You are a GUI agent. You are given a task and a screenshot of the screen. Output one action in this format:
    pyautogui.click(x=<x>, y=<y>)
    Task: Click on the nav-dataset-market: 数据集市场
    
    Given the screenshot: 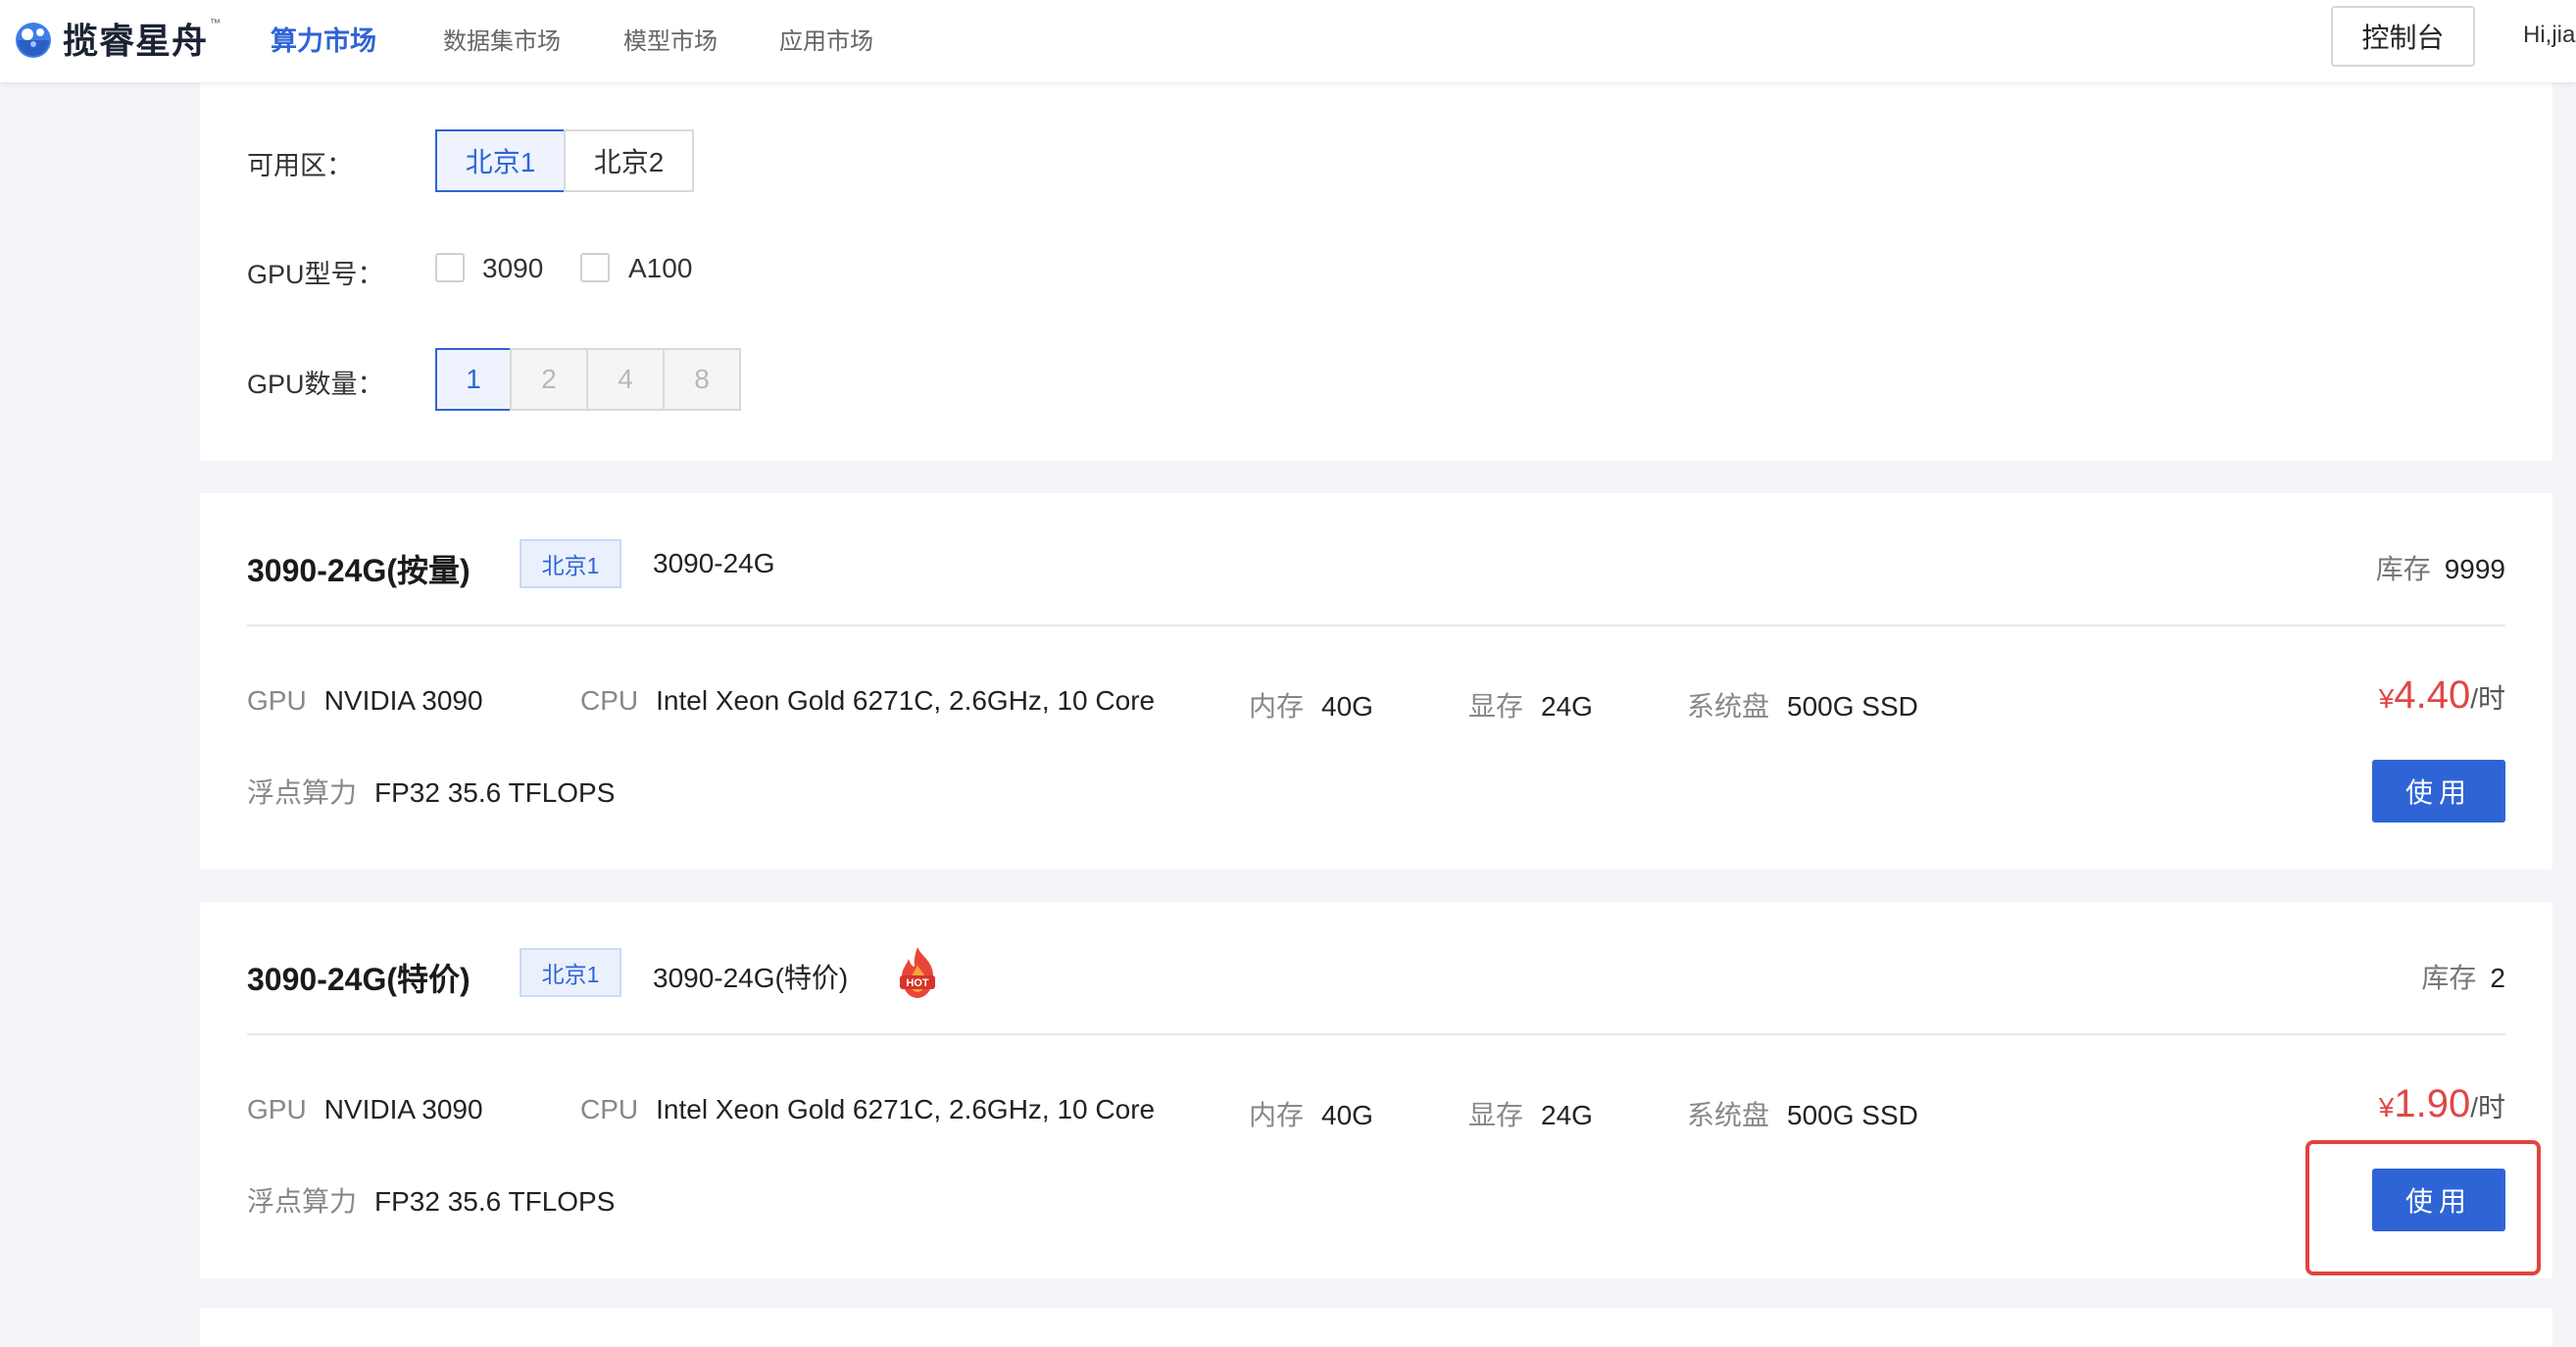 What is the action you would take?
    pyautogui.click(x=502, y=39)
    